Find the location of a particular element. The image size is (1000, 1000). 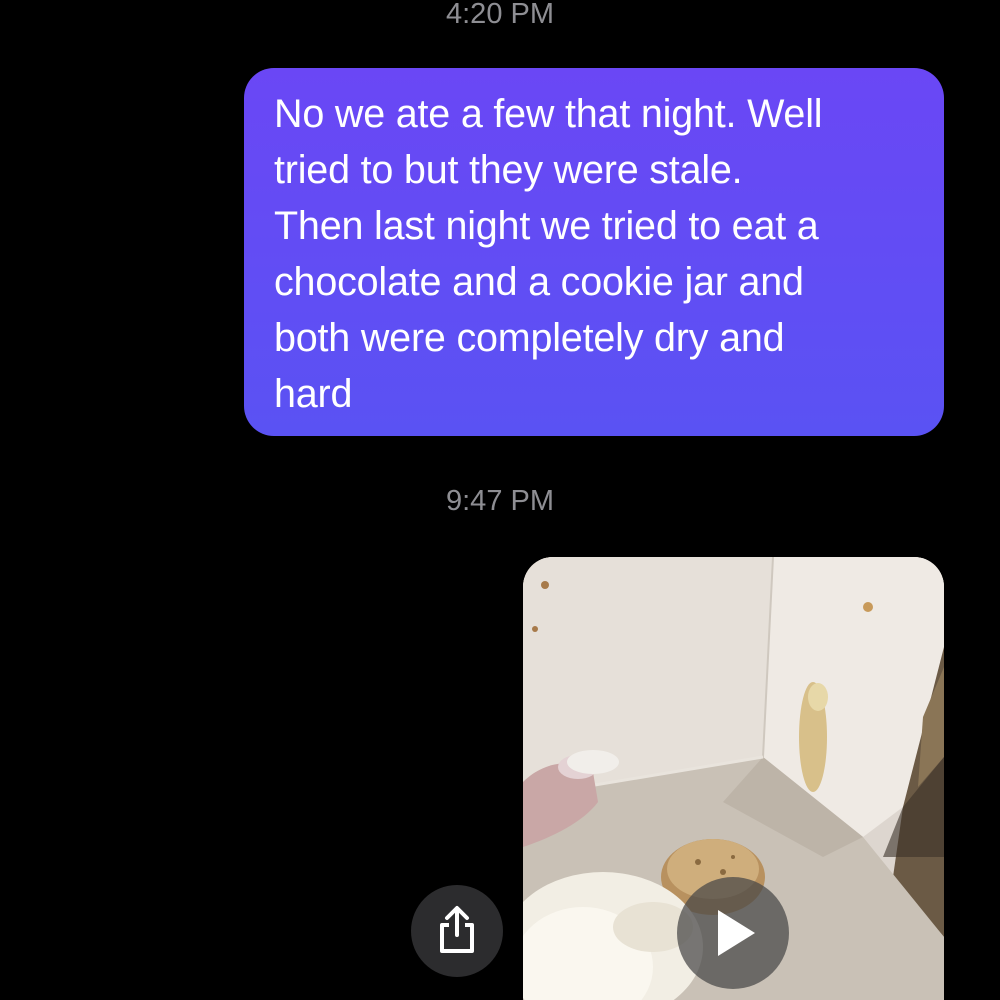

share-icon is located at coordinates (457, 929).